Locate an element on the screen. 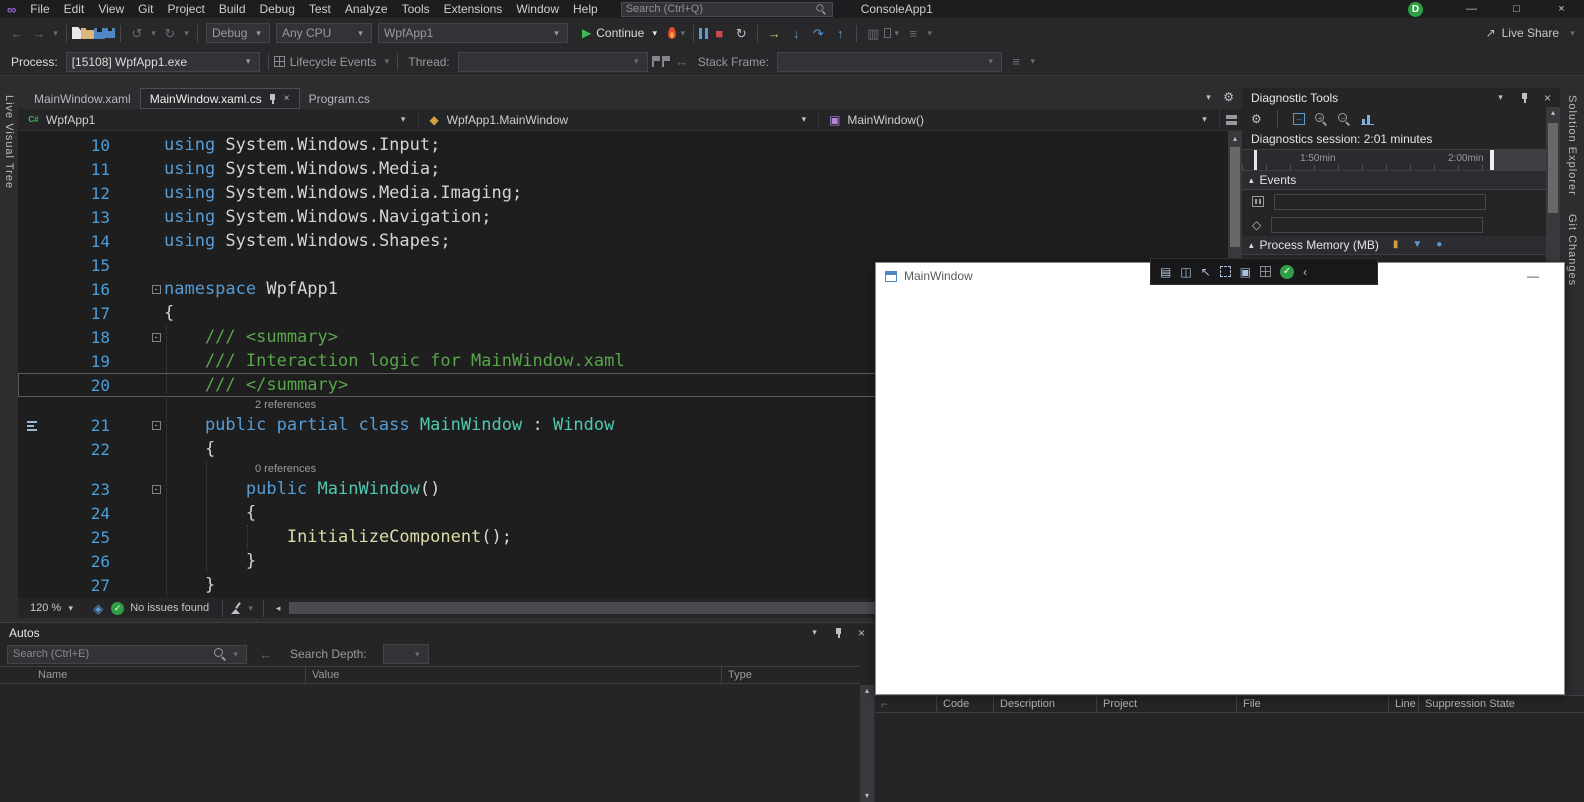 The width and height of the screenshot is (1584, 802). menu-debug: Debug is located at coordinates (277, 9).